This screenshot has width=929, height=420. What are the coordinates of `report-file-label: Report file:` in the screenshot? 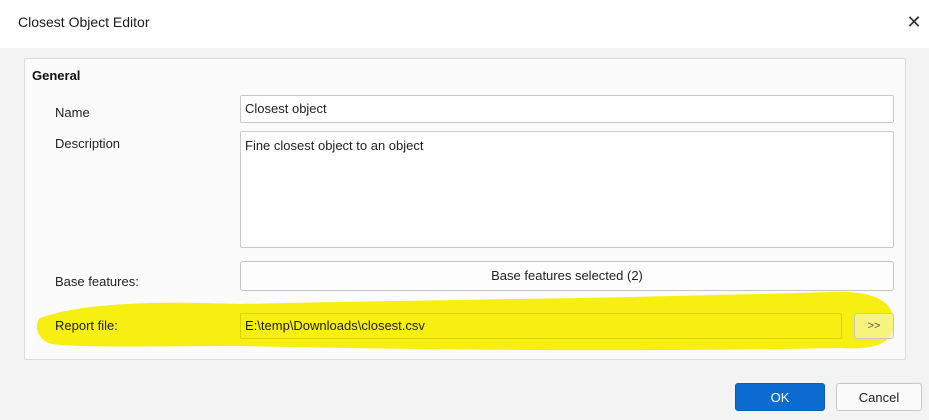 It's located at (86, 325).